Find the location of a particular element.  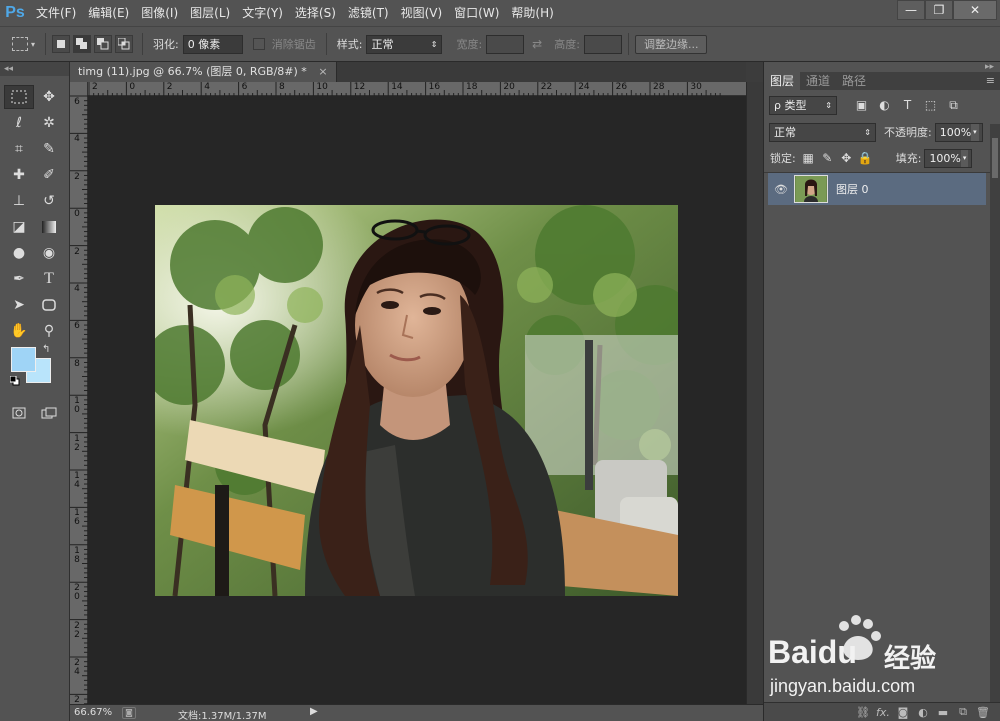

antialias-checkbox is located at coordinates (258, 44).